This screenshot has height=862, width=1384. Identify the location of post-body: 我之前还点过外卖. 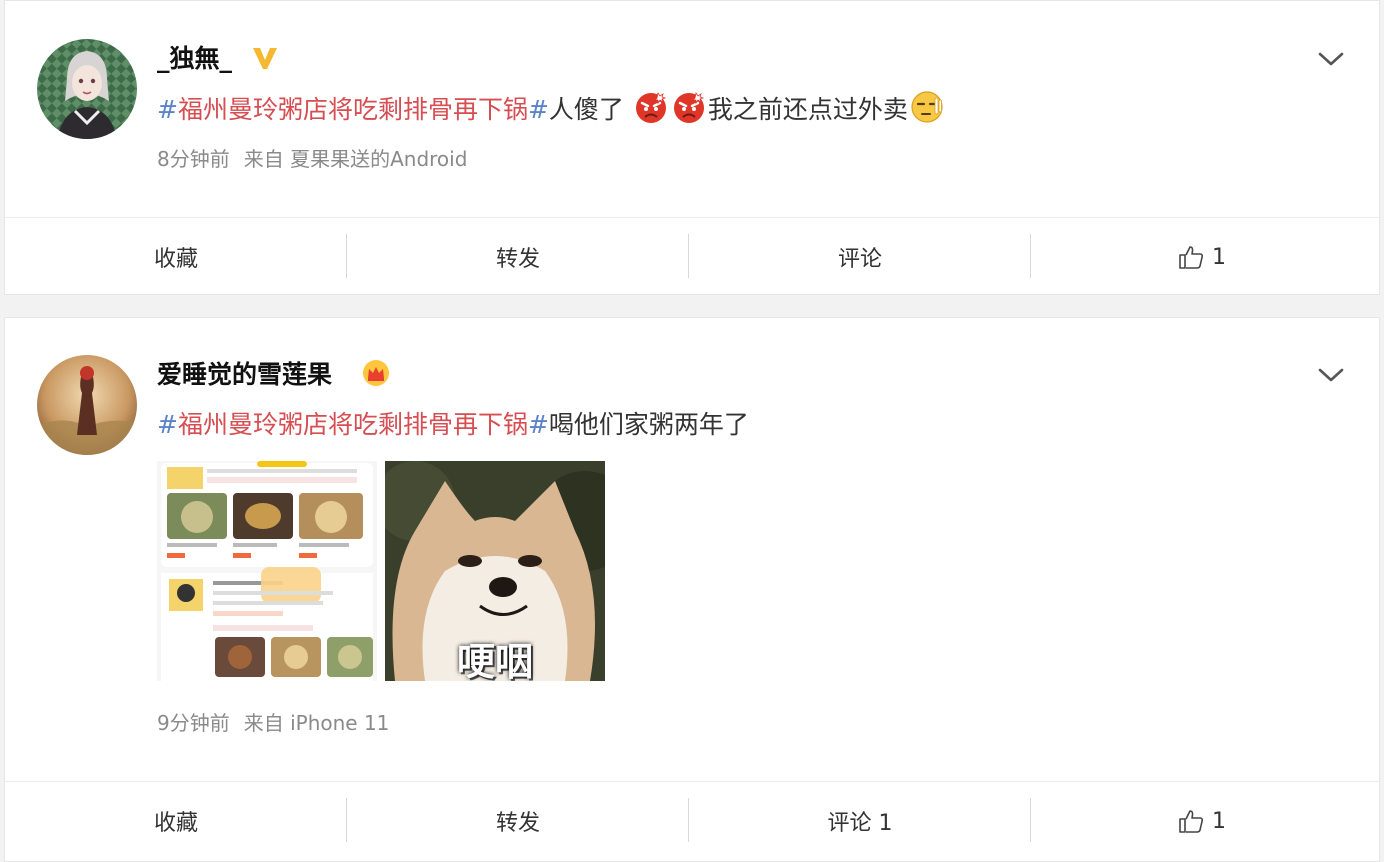
(807, 109).